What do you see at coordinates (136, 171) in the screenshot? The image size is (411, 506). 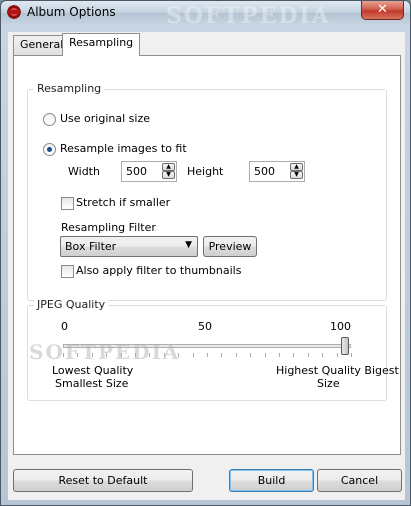 I see `width-value: 500` at bounding box center [136, 171].